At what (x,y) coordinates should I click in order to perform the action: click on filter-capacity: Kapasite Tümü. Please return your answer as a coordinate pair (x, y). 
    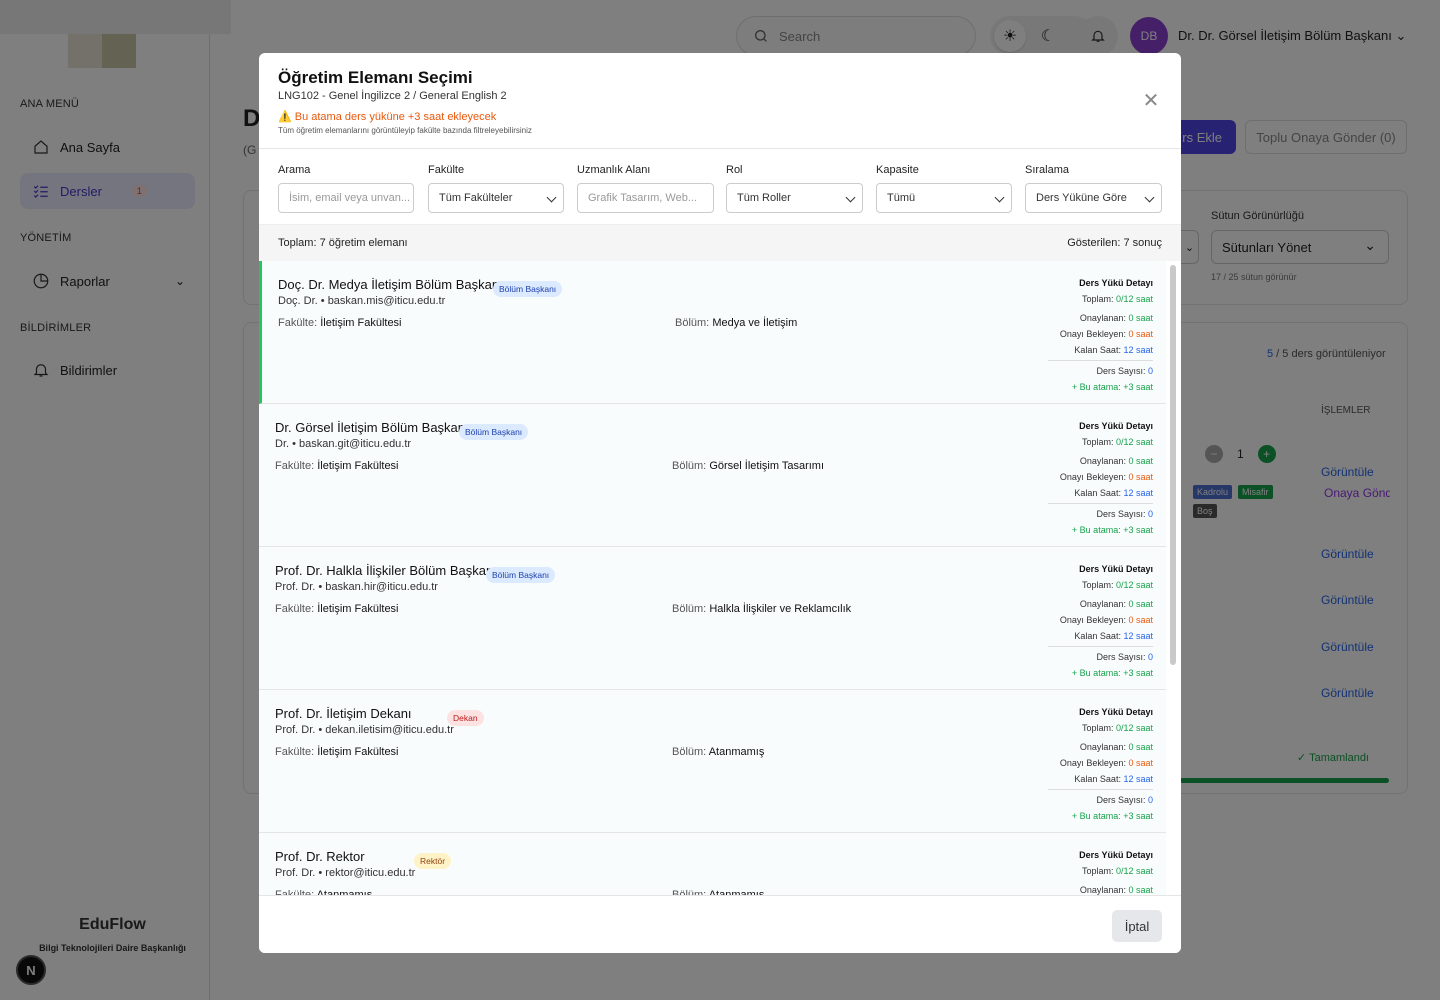
    Looking at the image, I should click on (944, 188).